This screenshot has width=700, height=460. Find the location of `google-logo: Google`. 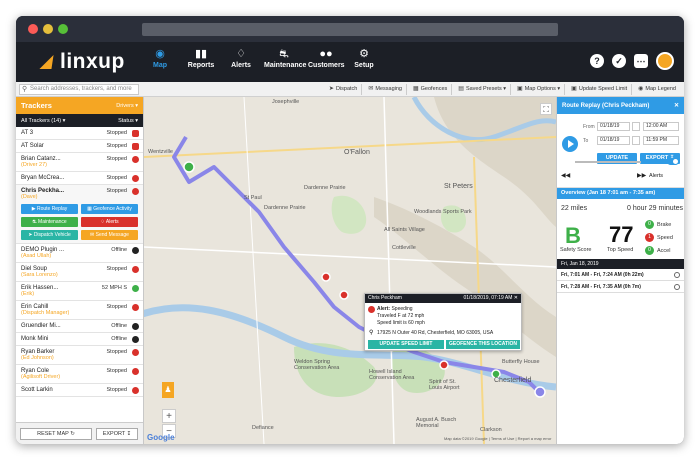

google-logo: Google is located at coordinates (161, 437).